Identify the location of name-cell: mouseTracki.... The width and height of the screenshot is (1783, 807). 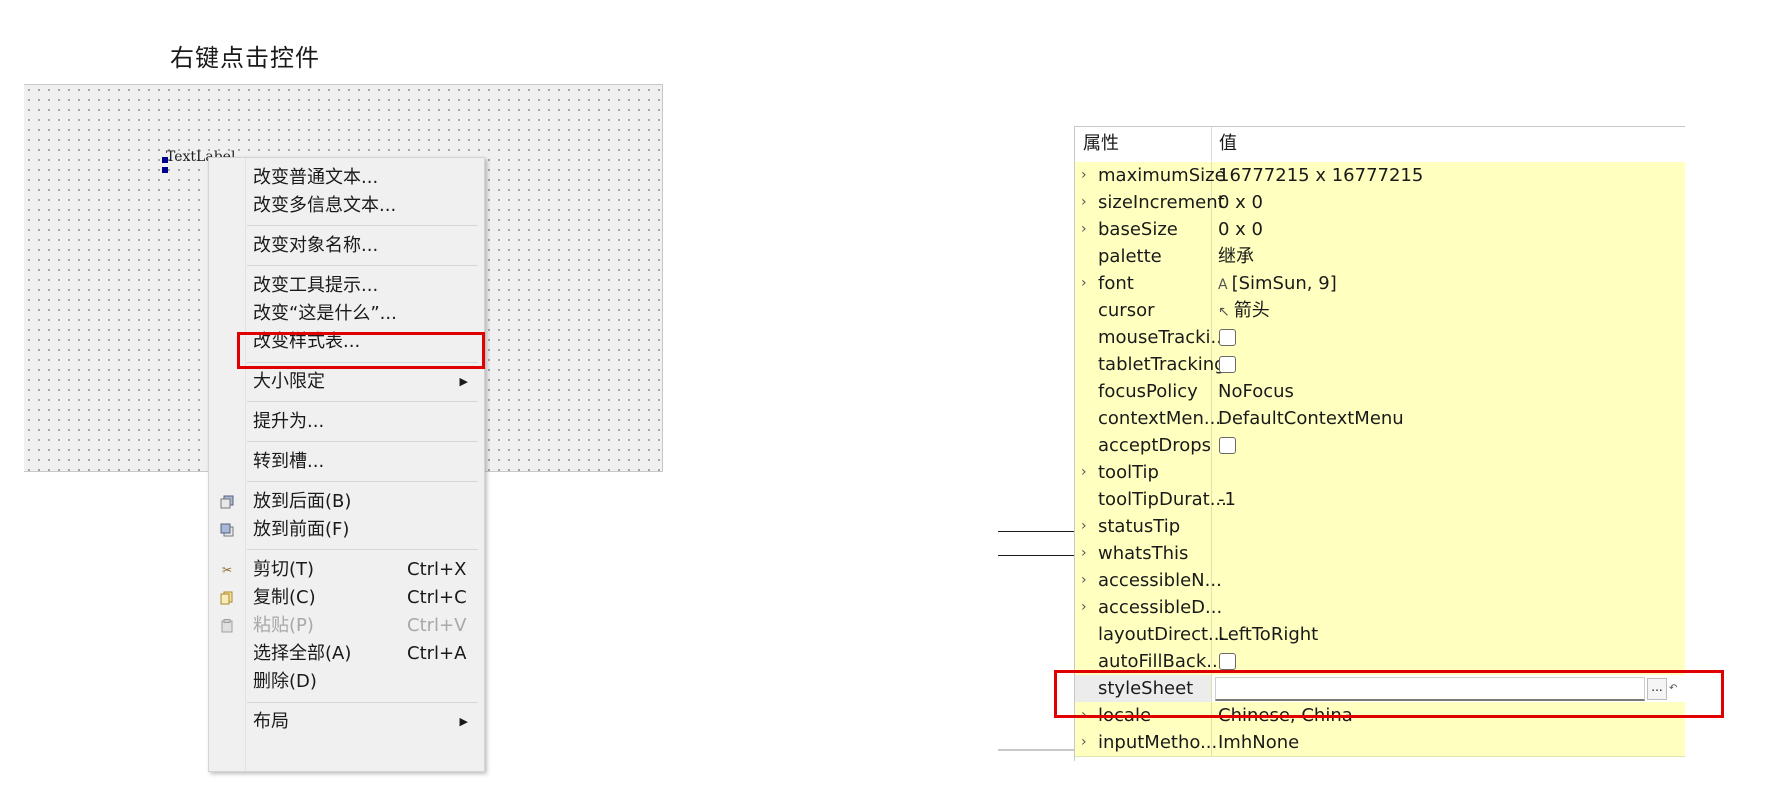
(1151, 337).